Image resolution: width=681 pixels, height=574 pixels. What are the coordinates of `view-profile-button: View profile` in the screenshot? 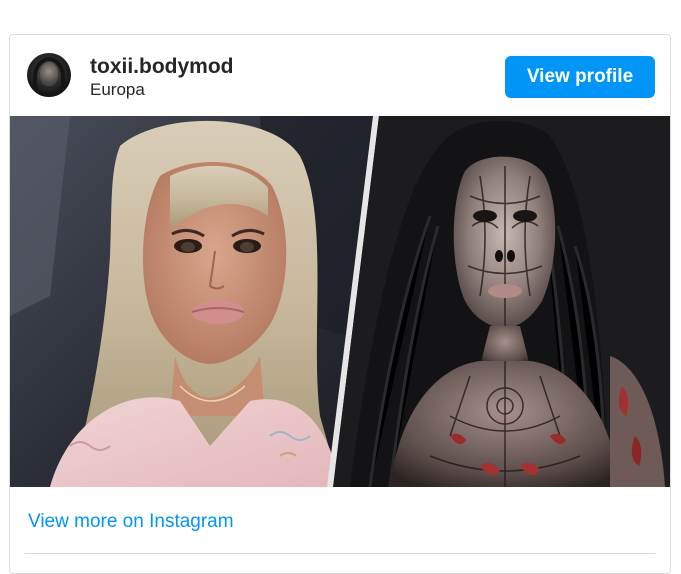 It's located at (580, 77).